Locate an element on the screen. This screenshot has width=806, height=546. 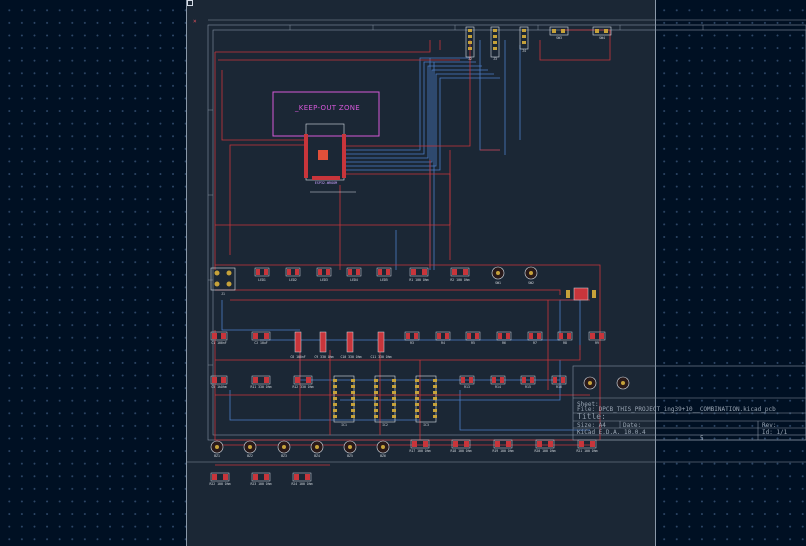
ref-label: LED2 is located at coordinates (293, 280).